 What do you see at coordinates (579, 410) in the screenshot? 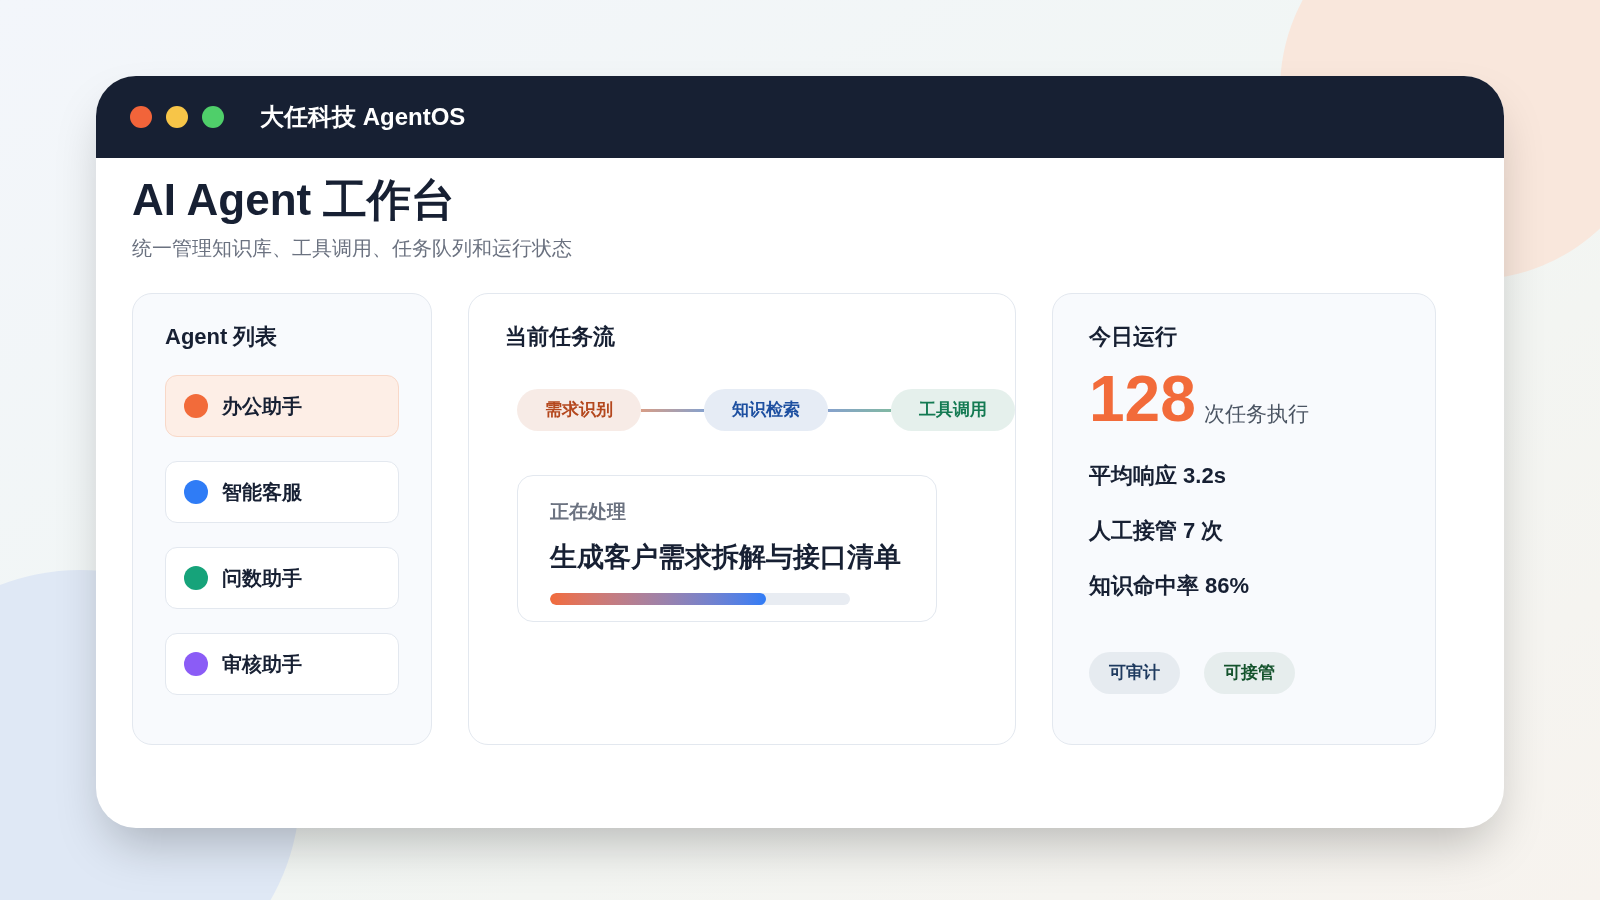
I see `step-pill: 需求识别` at bounding box center [579, 410].